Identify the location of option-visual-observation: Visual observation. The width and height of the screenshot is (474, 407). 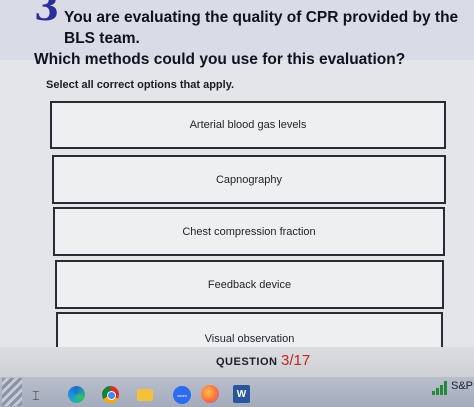
(249, 329).